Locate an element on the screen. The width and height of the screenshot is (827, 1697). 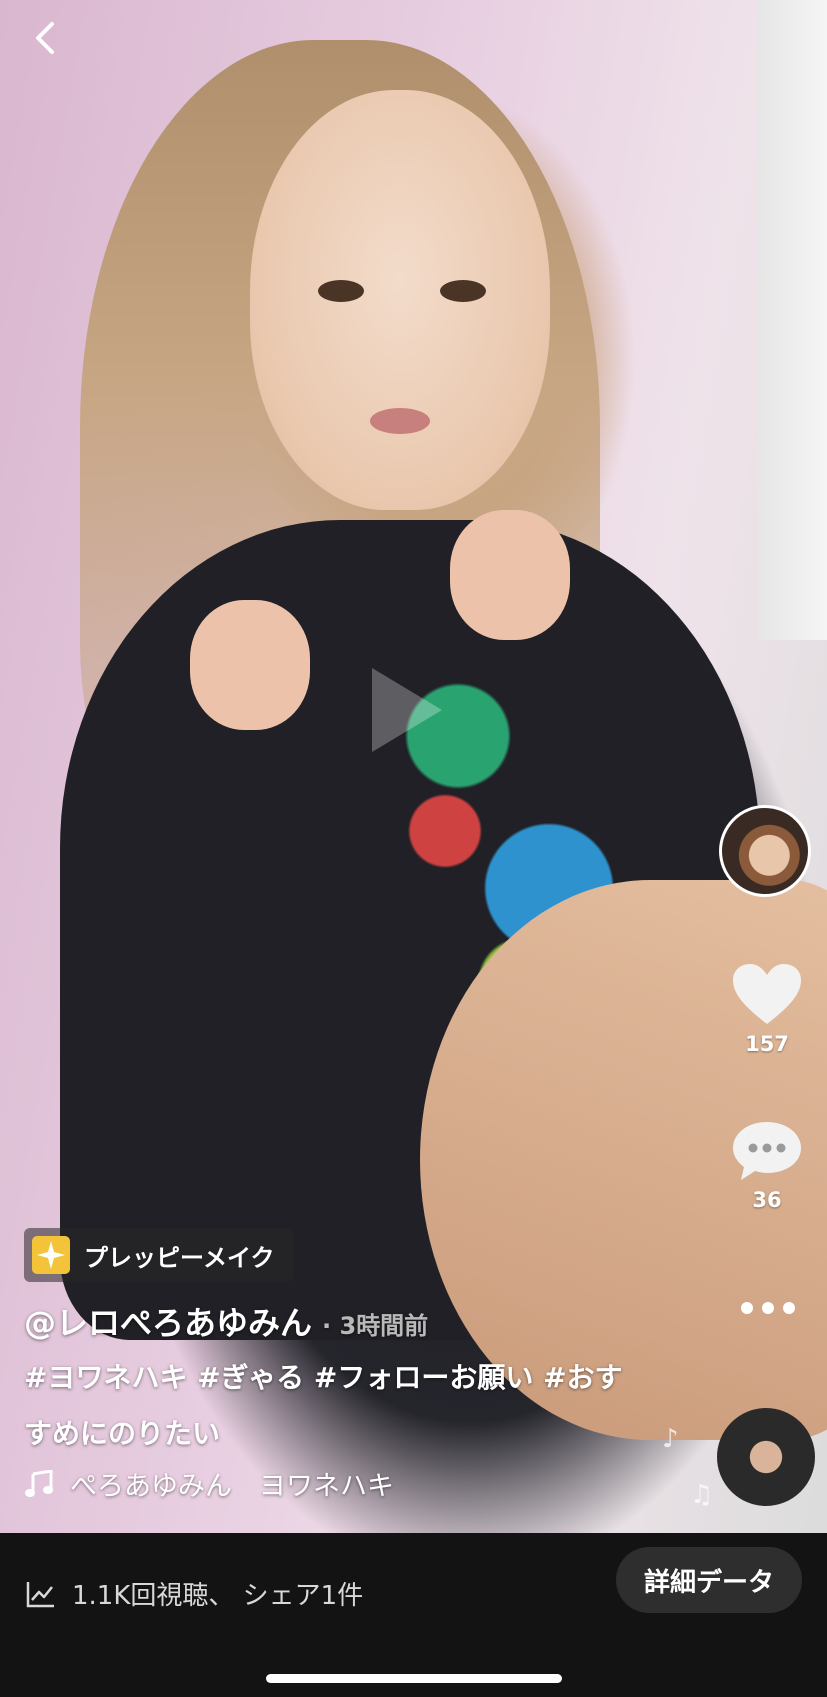
heart-icon is located at coordinates (767, 994).